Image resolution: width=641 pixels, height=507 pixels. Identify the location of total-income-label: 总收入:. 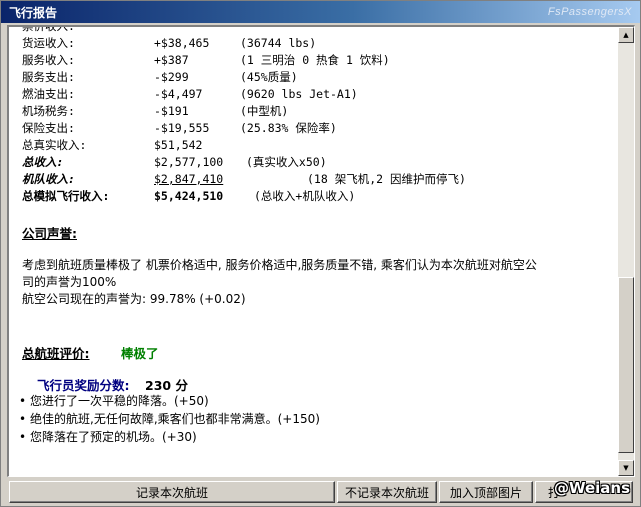
(43, 162).